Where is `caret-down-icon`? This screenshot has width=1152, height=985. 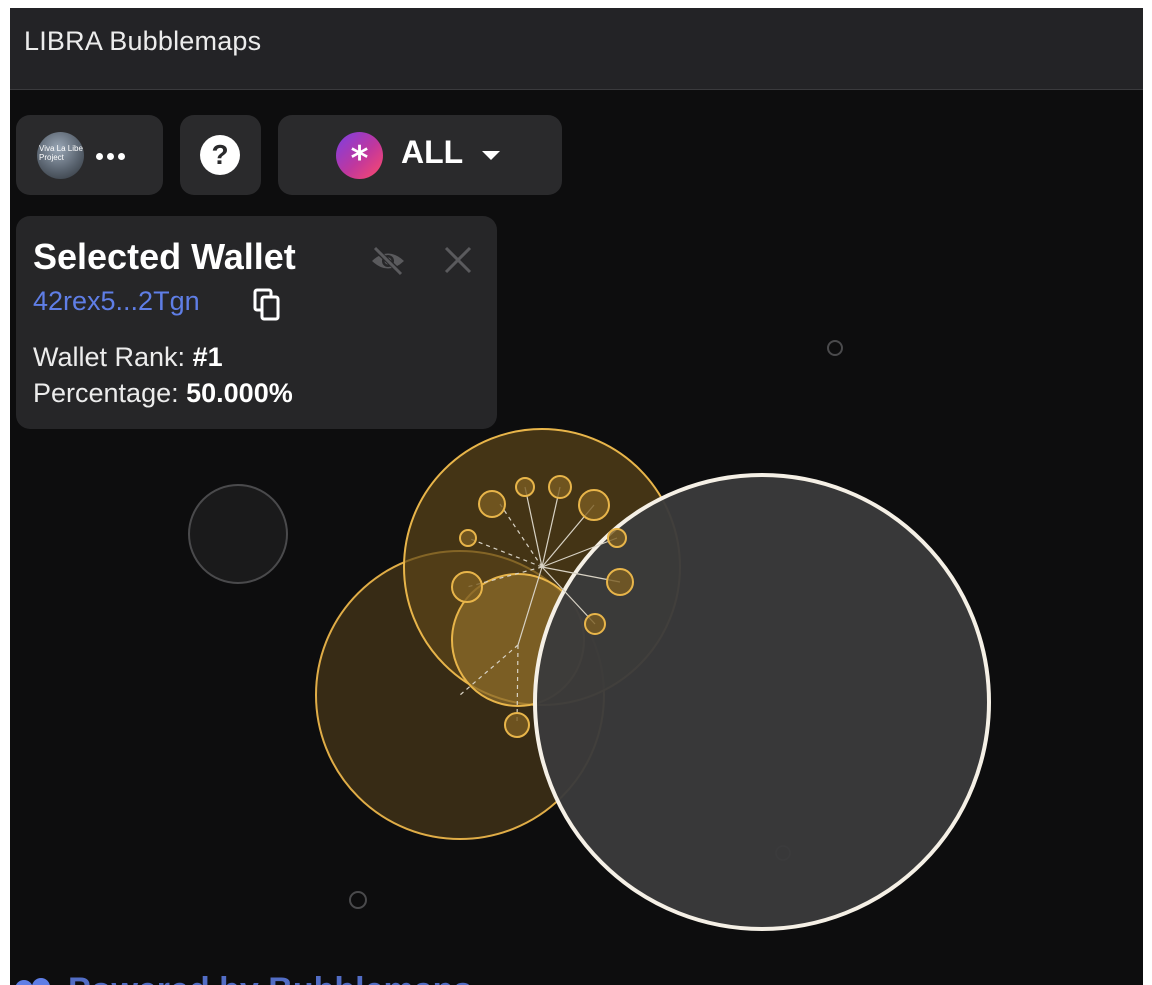 caret-down-icon is located at coordinates (491, 155).